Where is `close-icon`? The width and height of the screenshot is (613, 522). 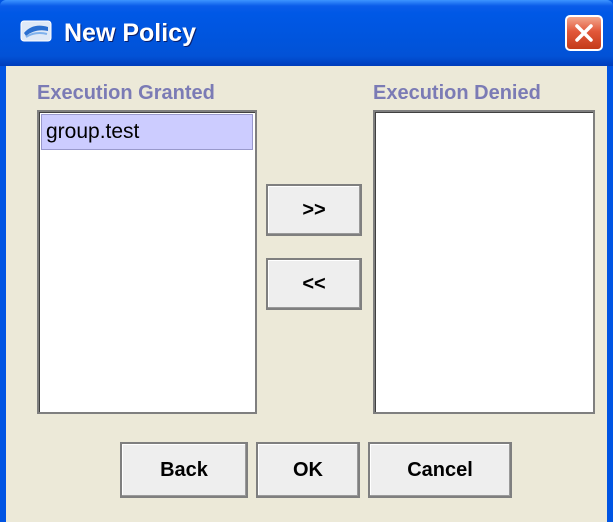
close-icon is located at coordinates (584, 33).